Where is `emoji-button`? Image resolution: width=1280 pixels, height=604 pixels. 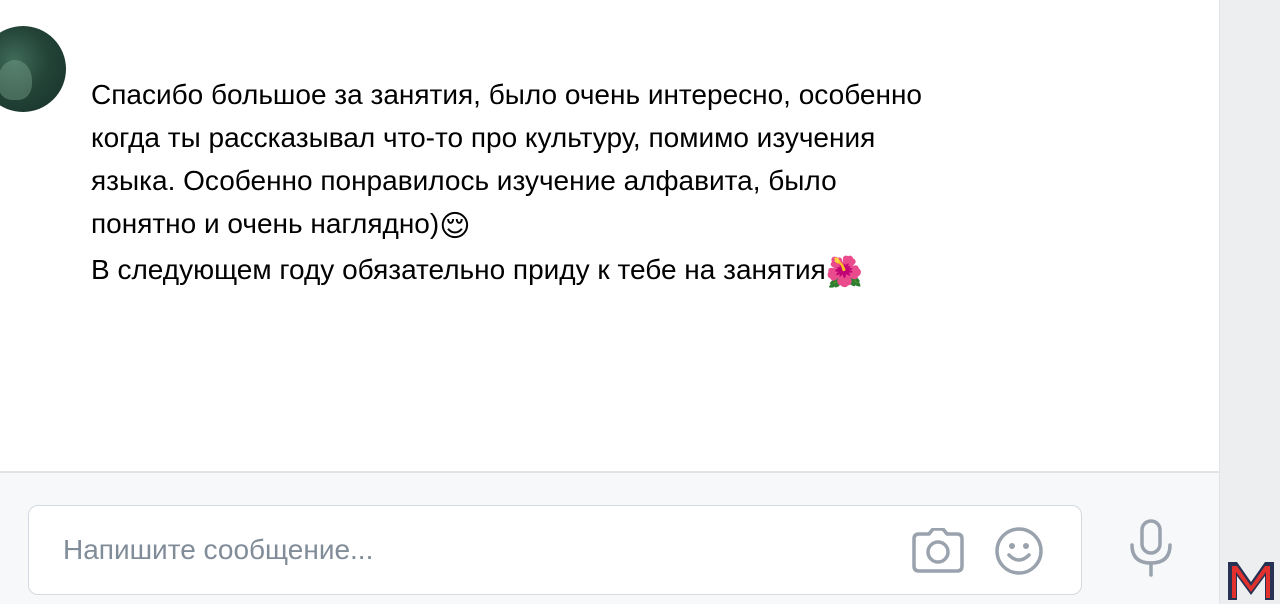 emoji-button is located at coordinates (1019, 551).